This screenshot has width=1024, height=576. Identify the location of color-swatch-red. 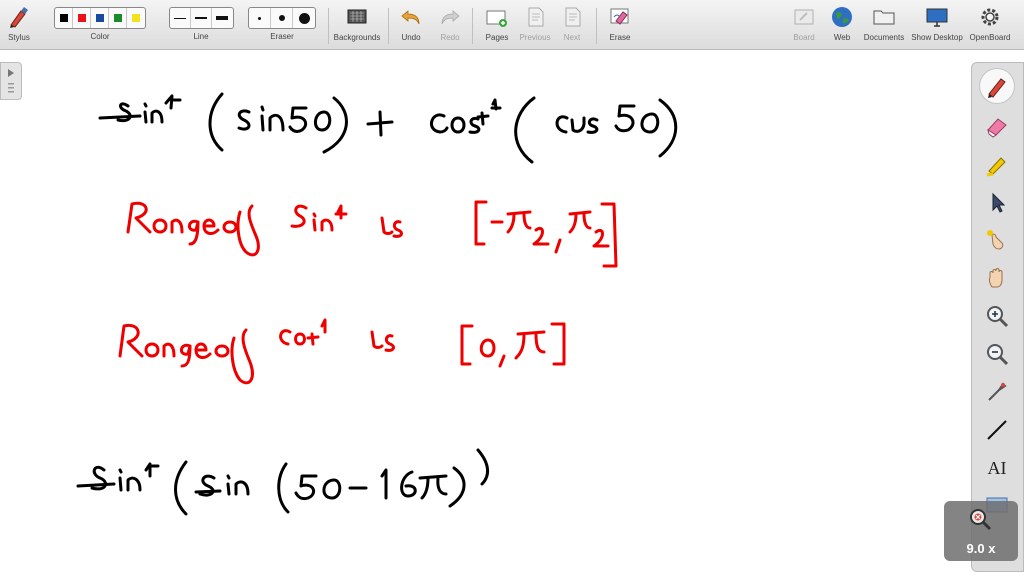
(82, 18).